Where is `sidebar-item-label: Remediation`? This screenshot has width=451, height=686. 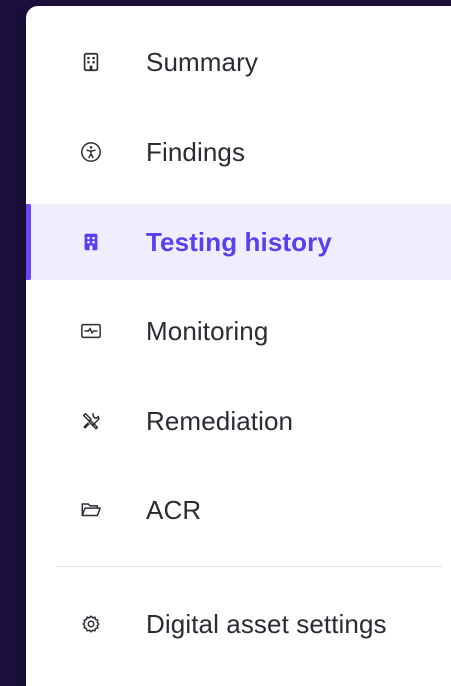 sidebar-item-label: Remediation is located at coordinates (220, 420).